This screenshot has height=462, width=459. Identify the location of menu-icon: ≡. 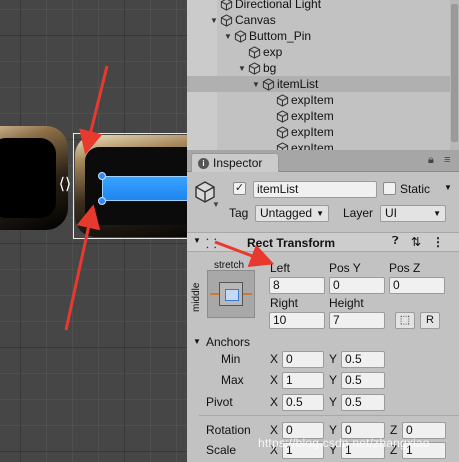
(447, 160).